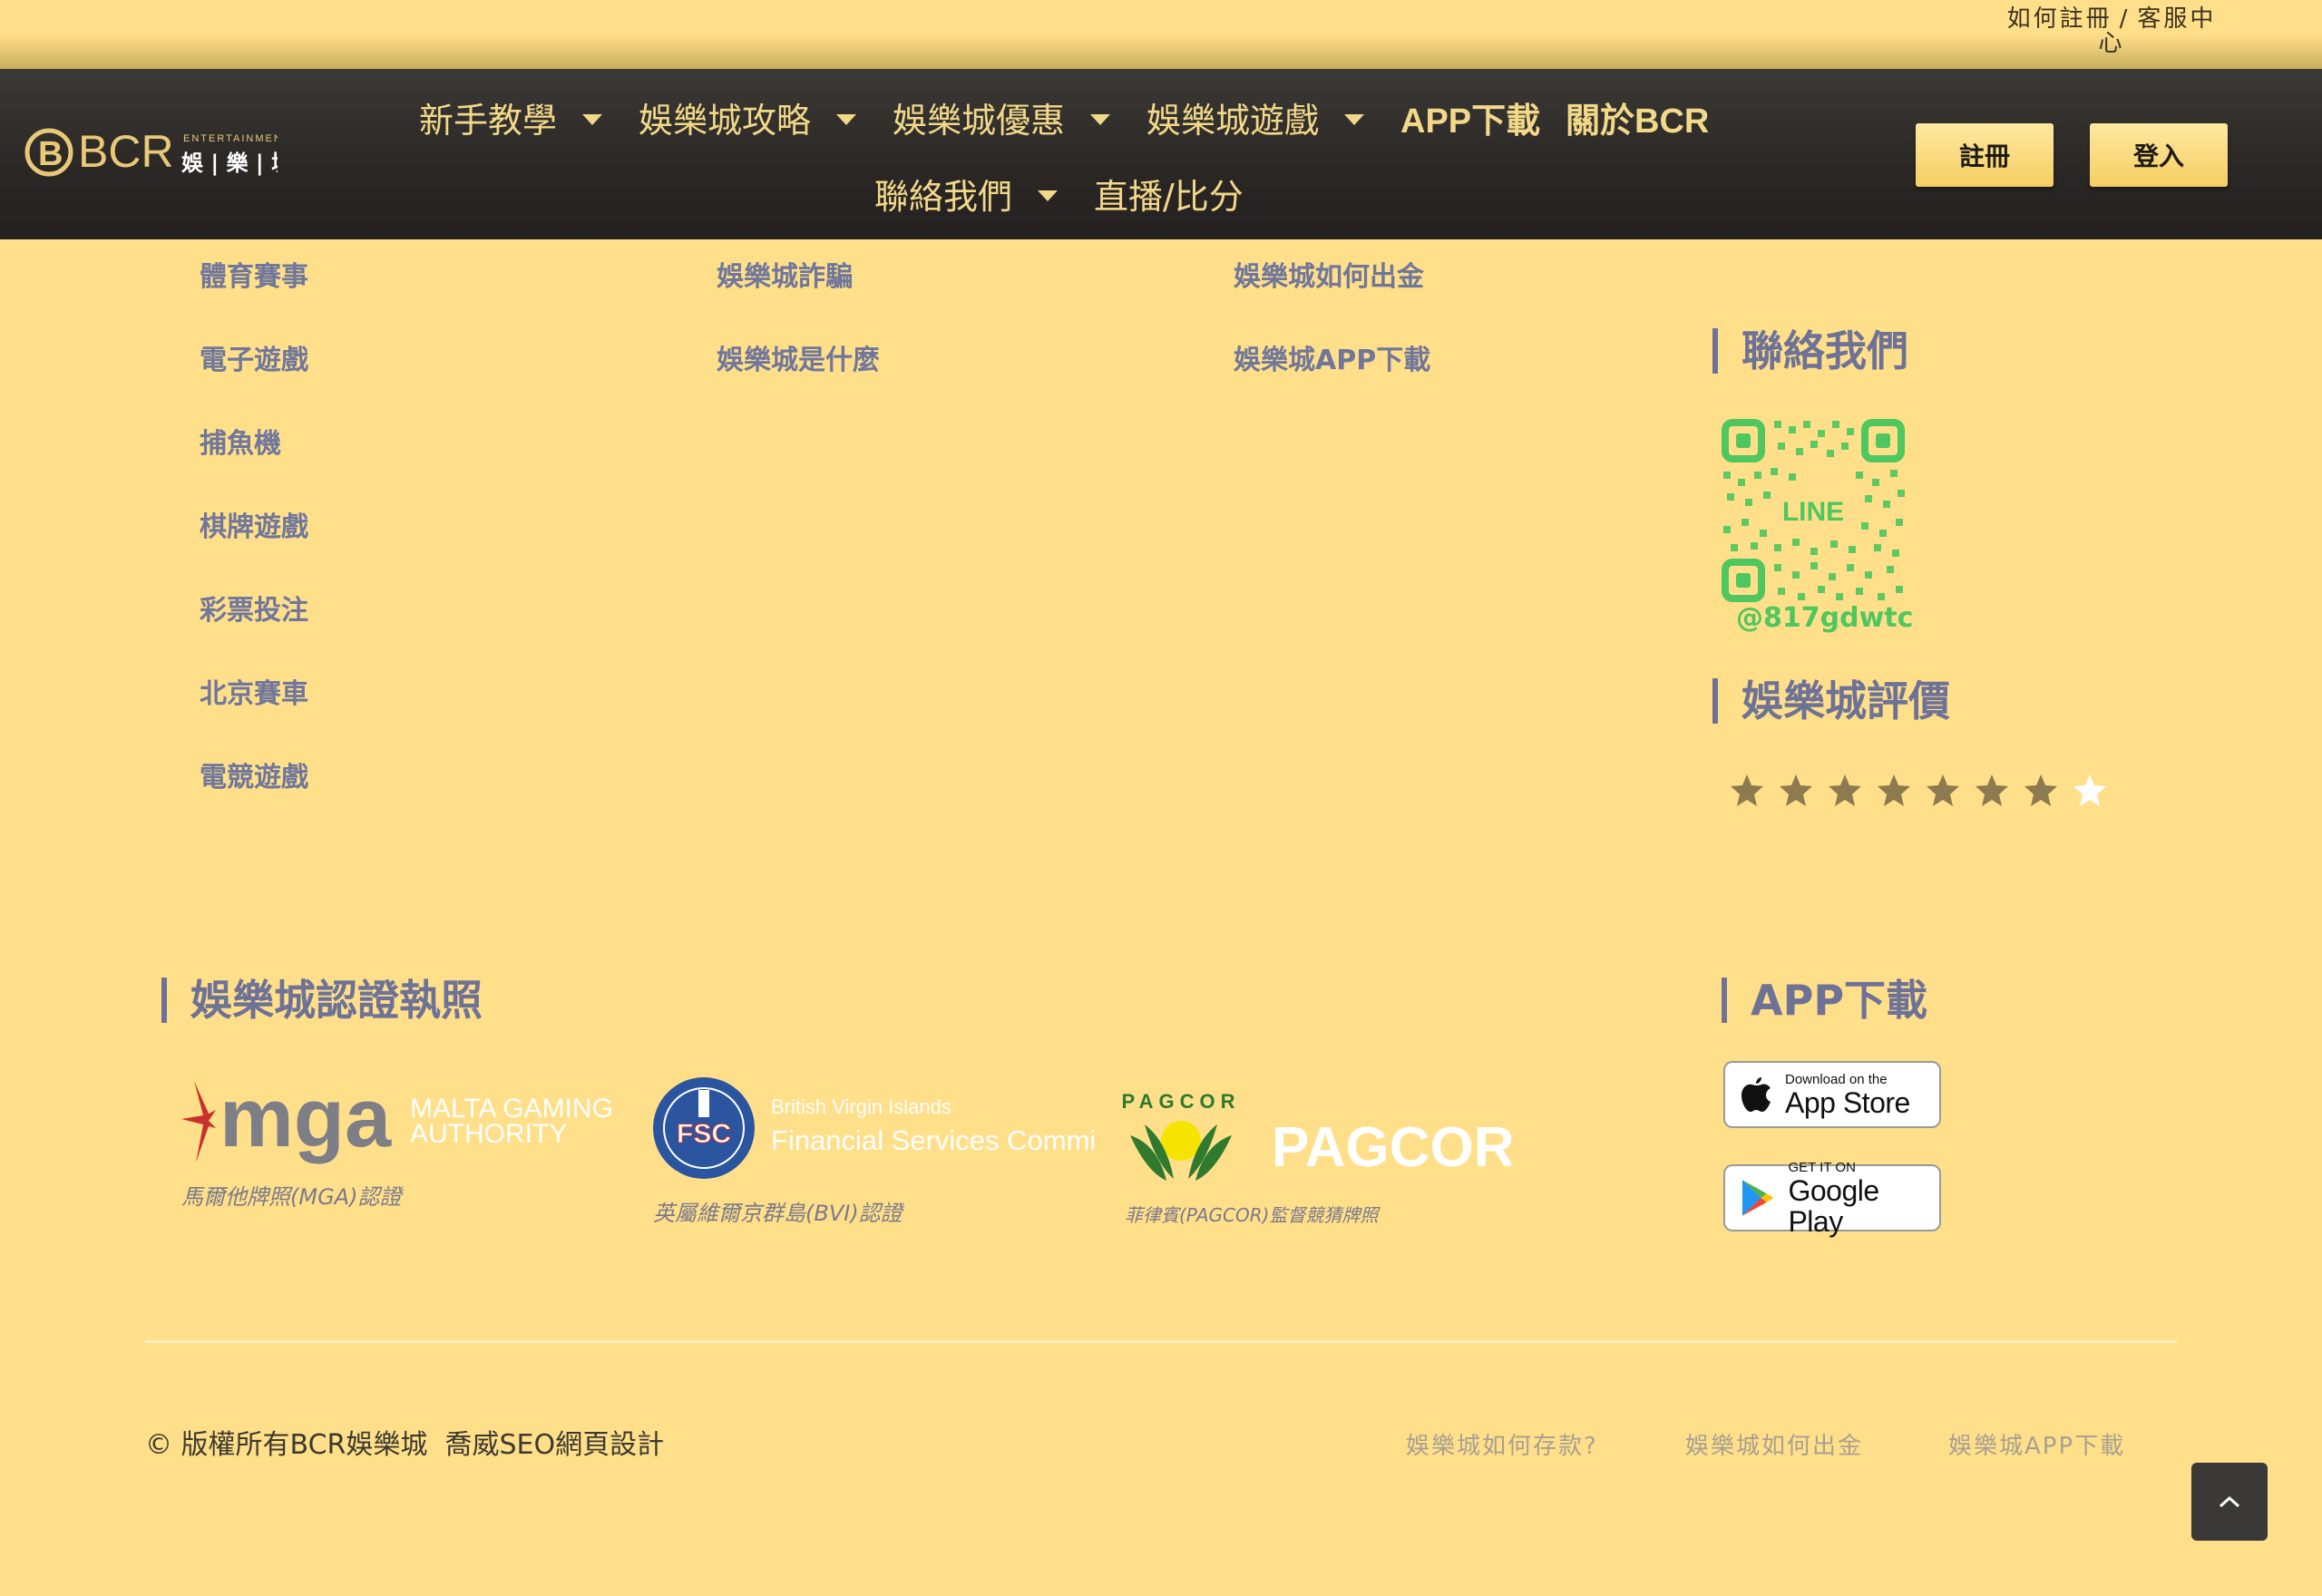 The width and height of the screenshot is (2322, 1596). I want to click on footer-link-board-games: 棋牌遊戲, so click(254, 524).